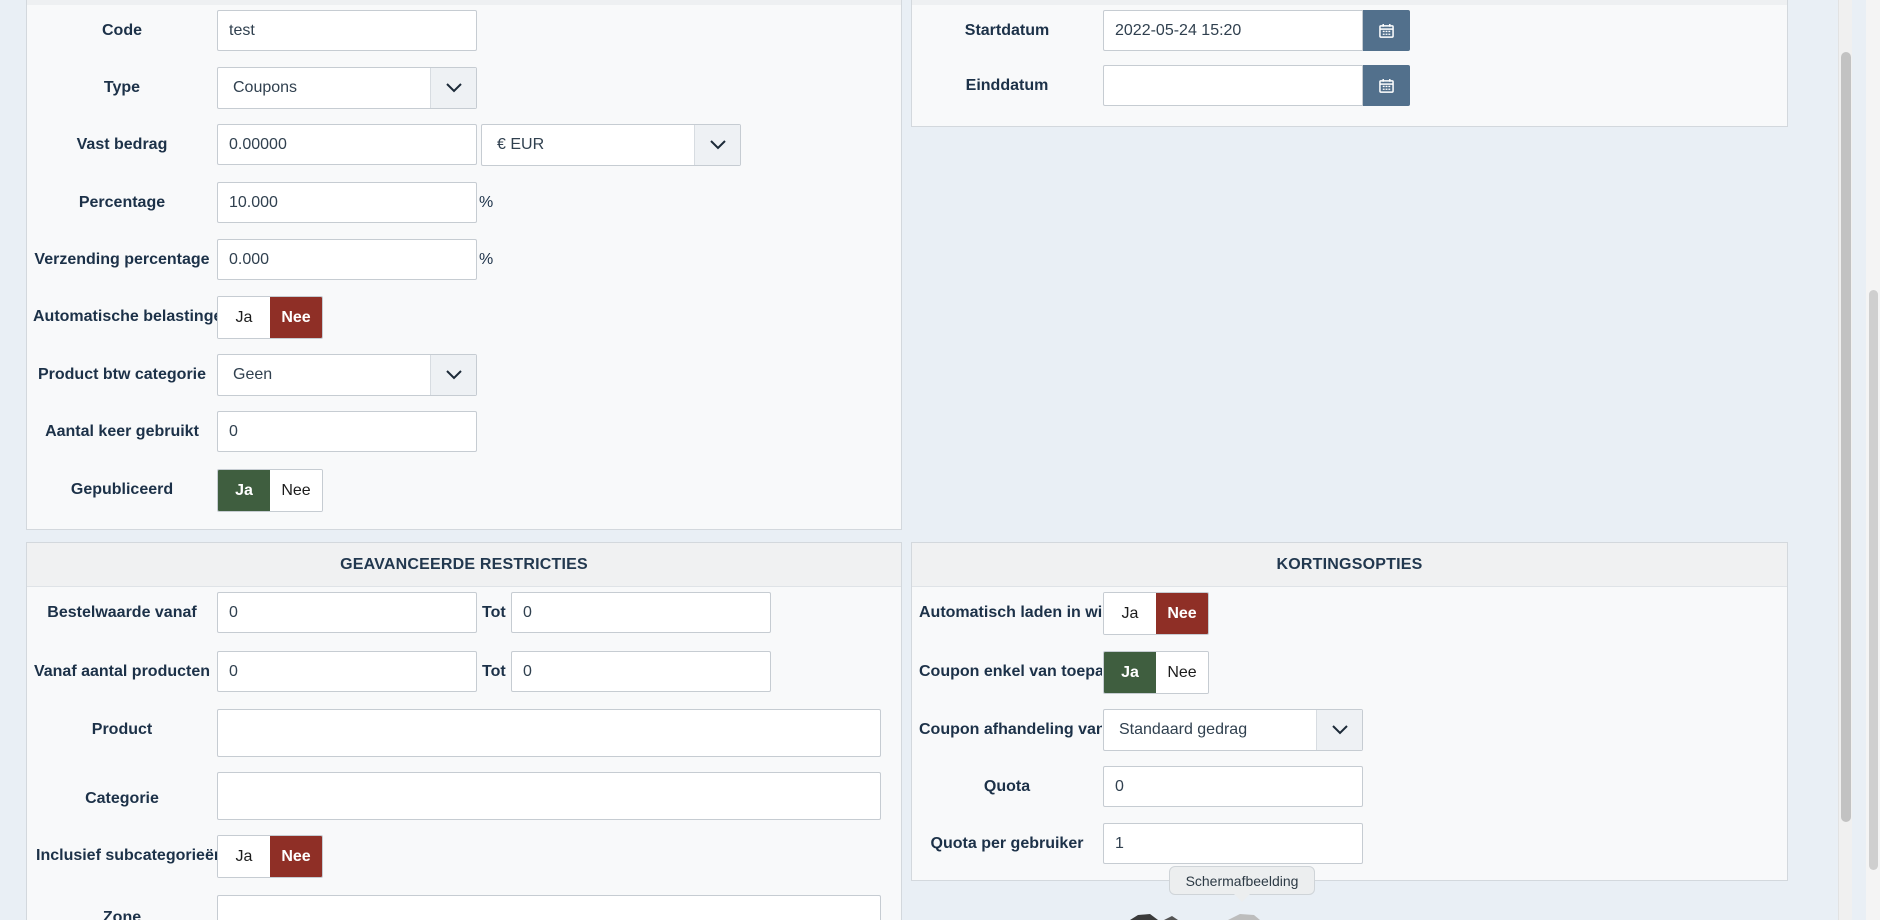  I want to click on row-type: Type Coupons, so click(464, 88).